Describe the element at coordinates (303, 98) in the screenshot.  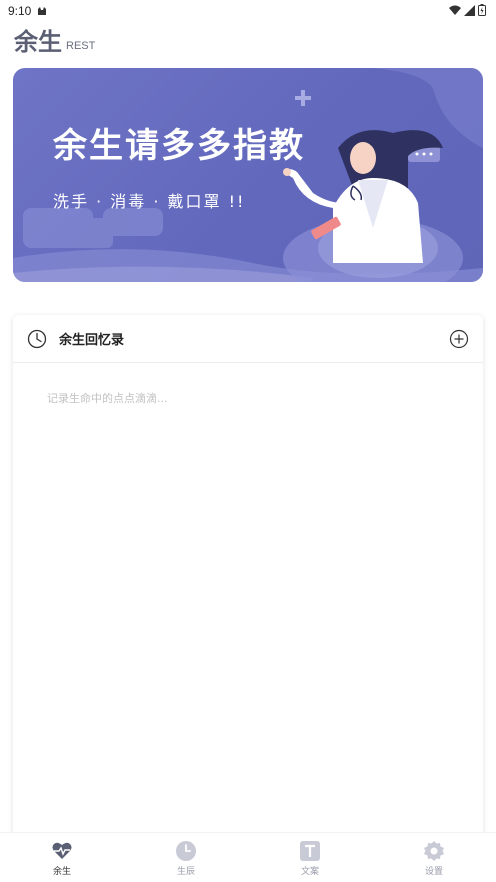
I see `plus-icon` at that location.